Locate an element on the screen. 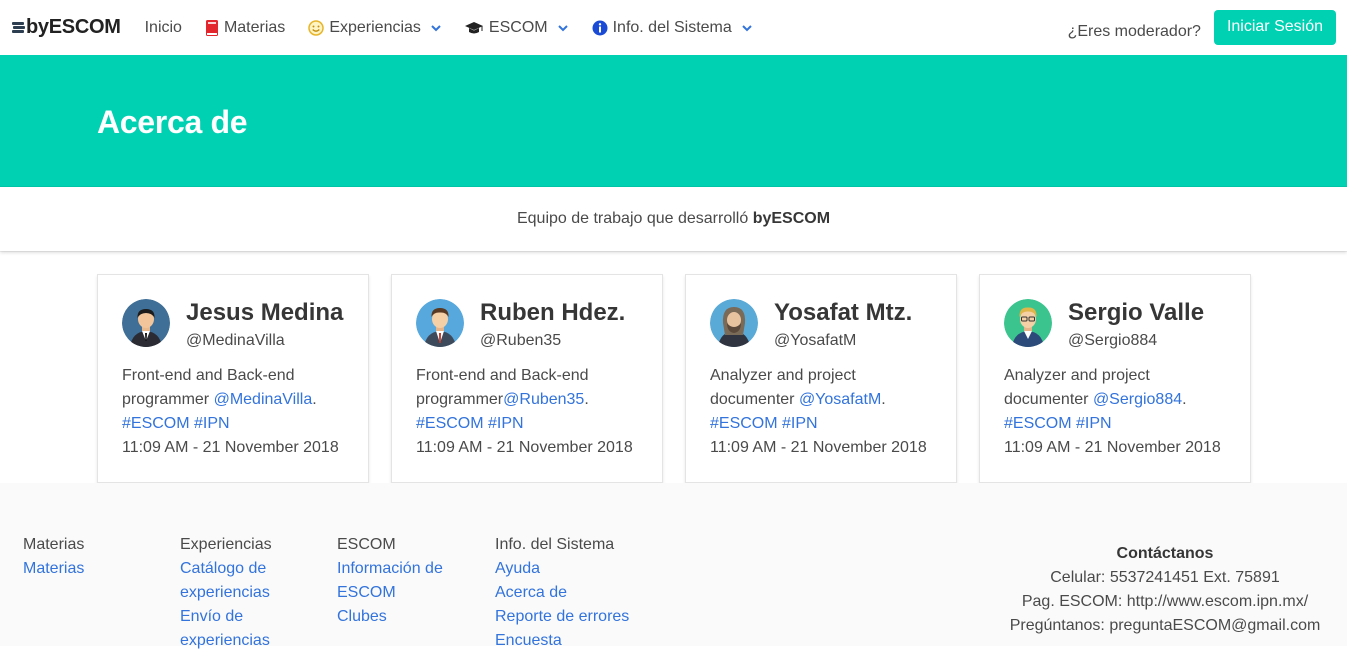 The image size is (1347, 653). mention-link: @Sergio884 is located at coordinates (1137, 399).